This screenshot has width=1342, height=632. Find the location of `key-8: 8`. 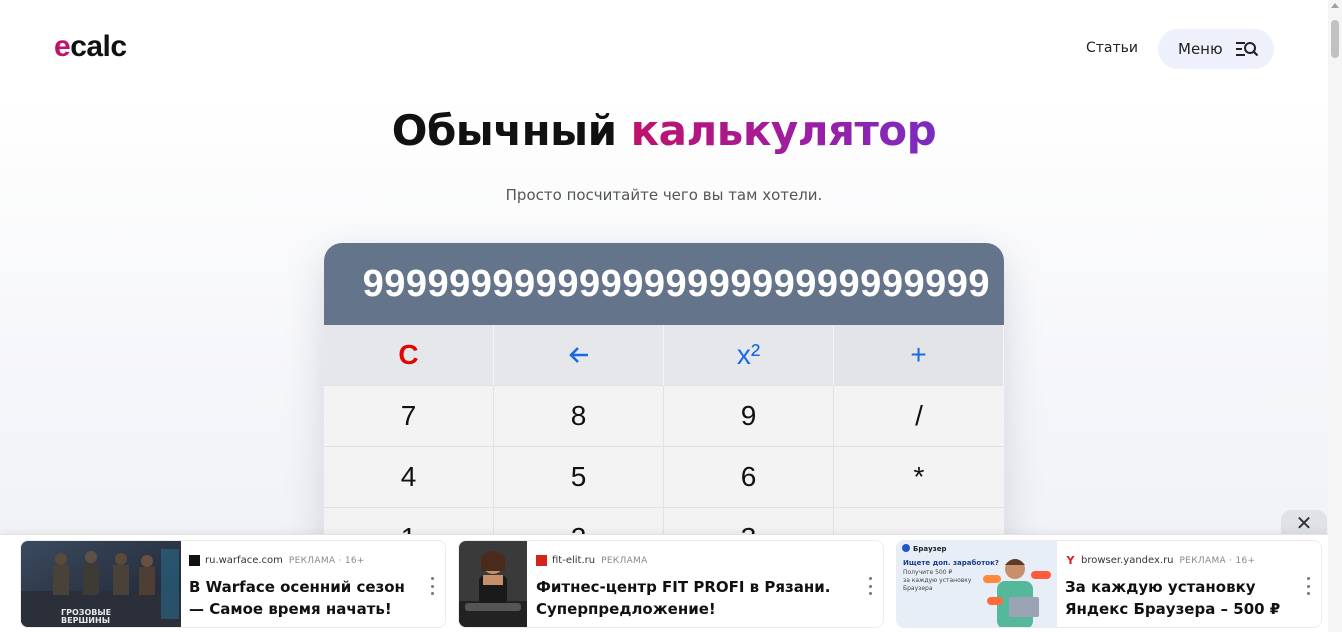

key-8: 8 is located at coordinates (579, 416).